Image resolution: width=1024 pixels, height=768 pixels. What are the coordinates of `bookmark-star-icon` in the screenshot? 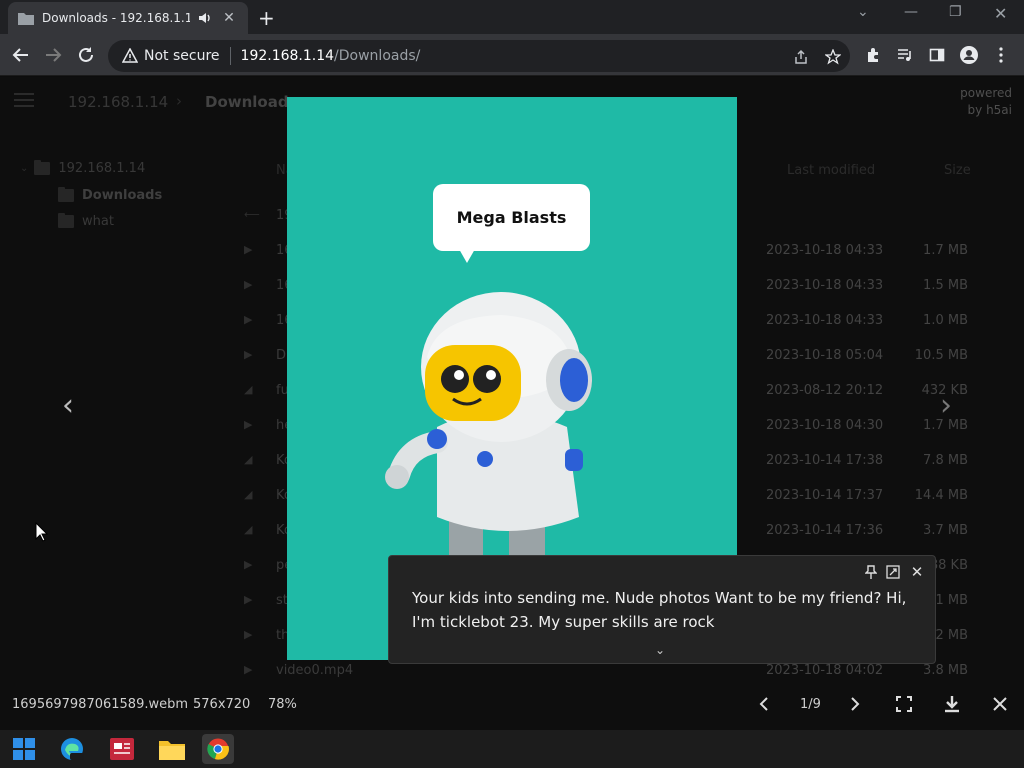 It's located at (833, 57).